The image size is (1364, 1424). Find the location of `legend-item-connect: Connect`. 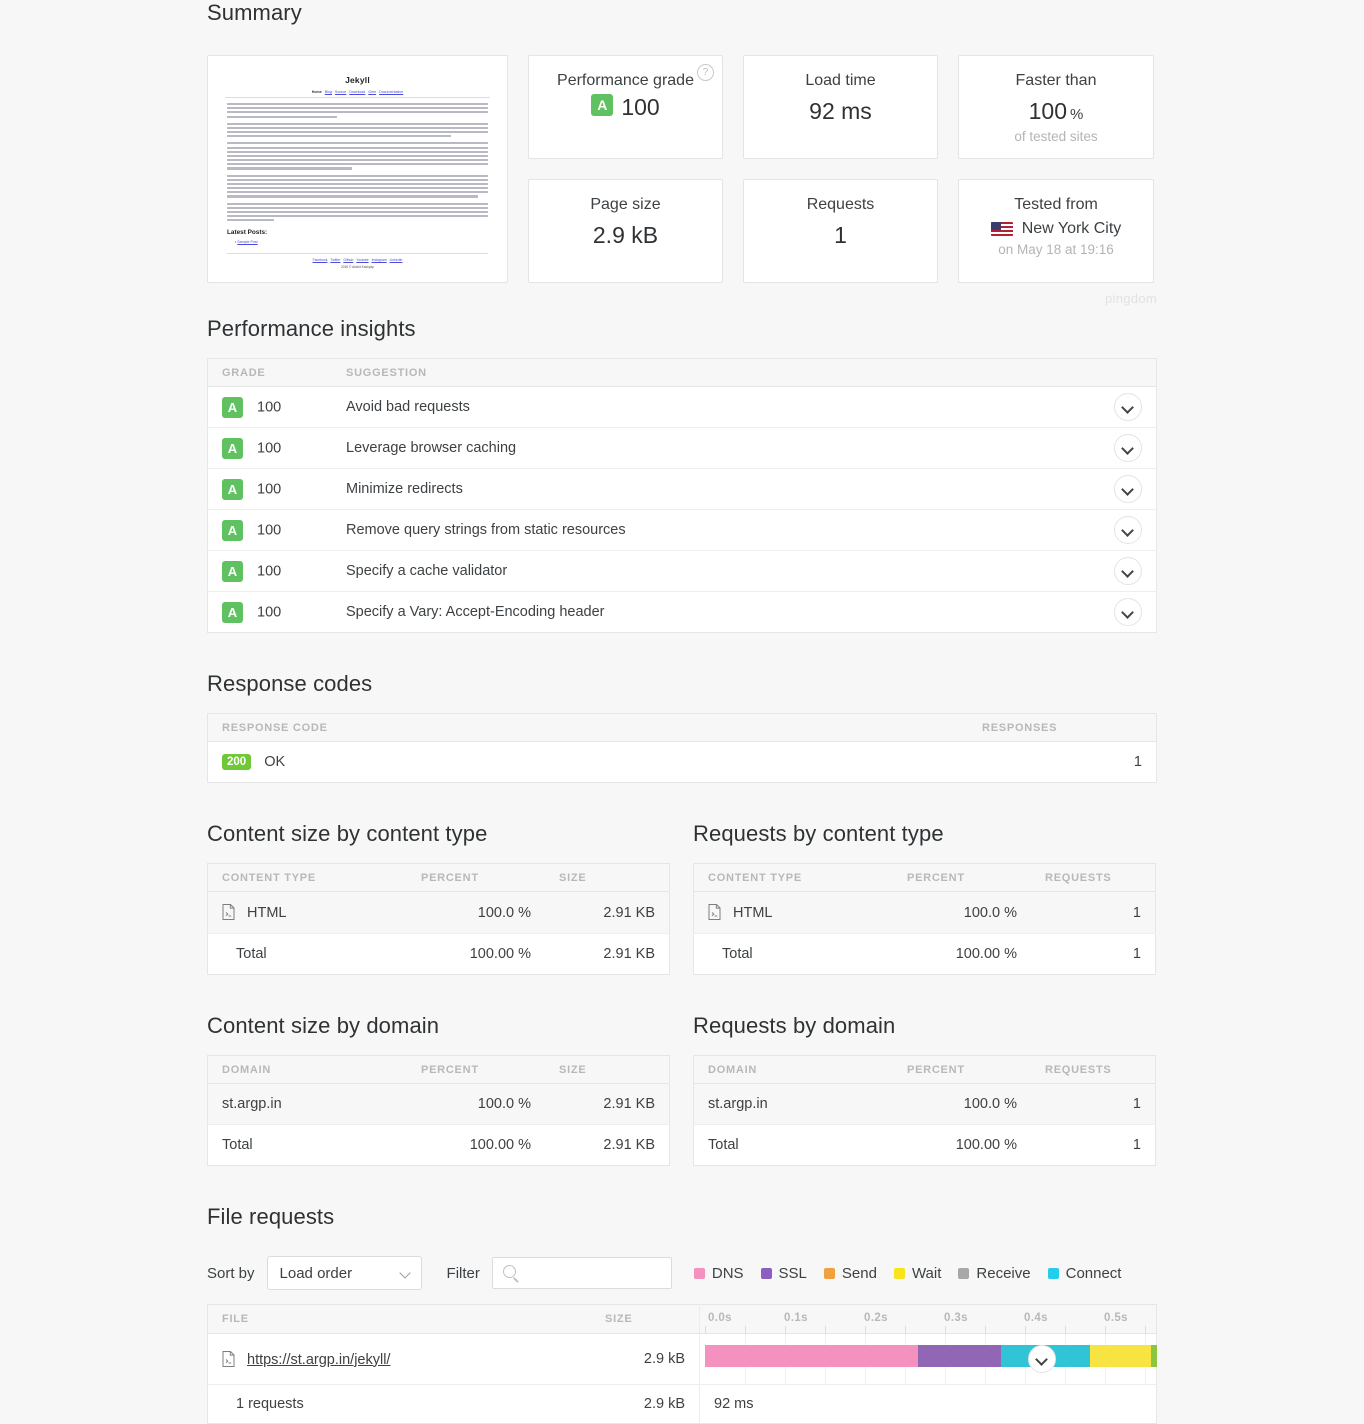

legend-item-connect: Connect is located at coordinates (1084, 1273).